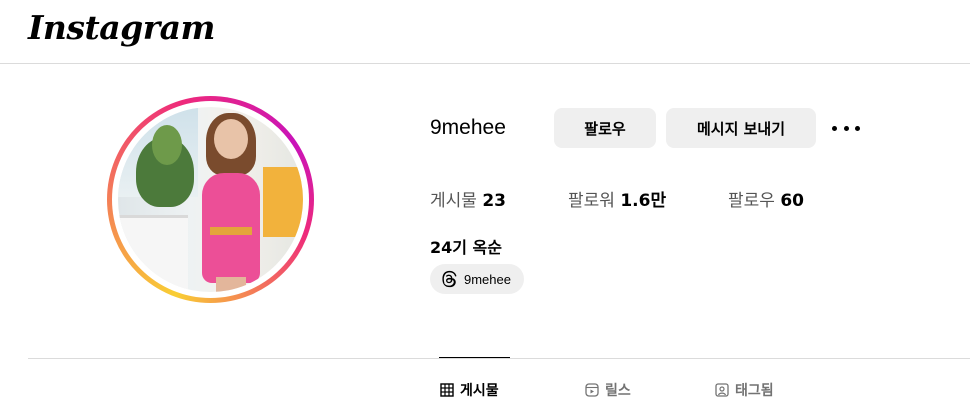  Describe the element at coordinates (231, 284) in the screenshot. I see `photo-legs` at that location.